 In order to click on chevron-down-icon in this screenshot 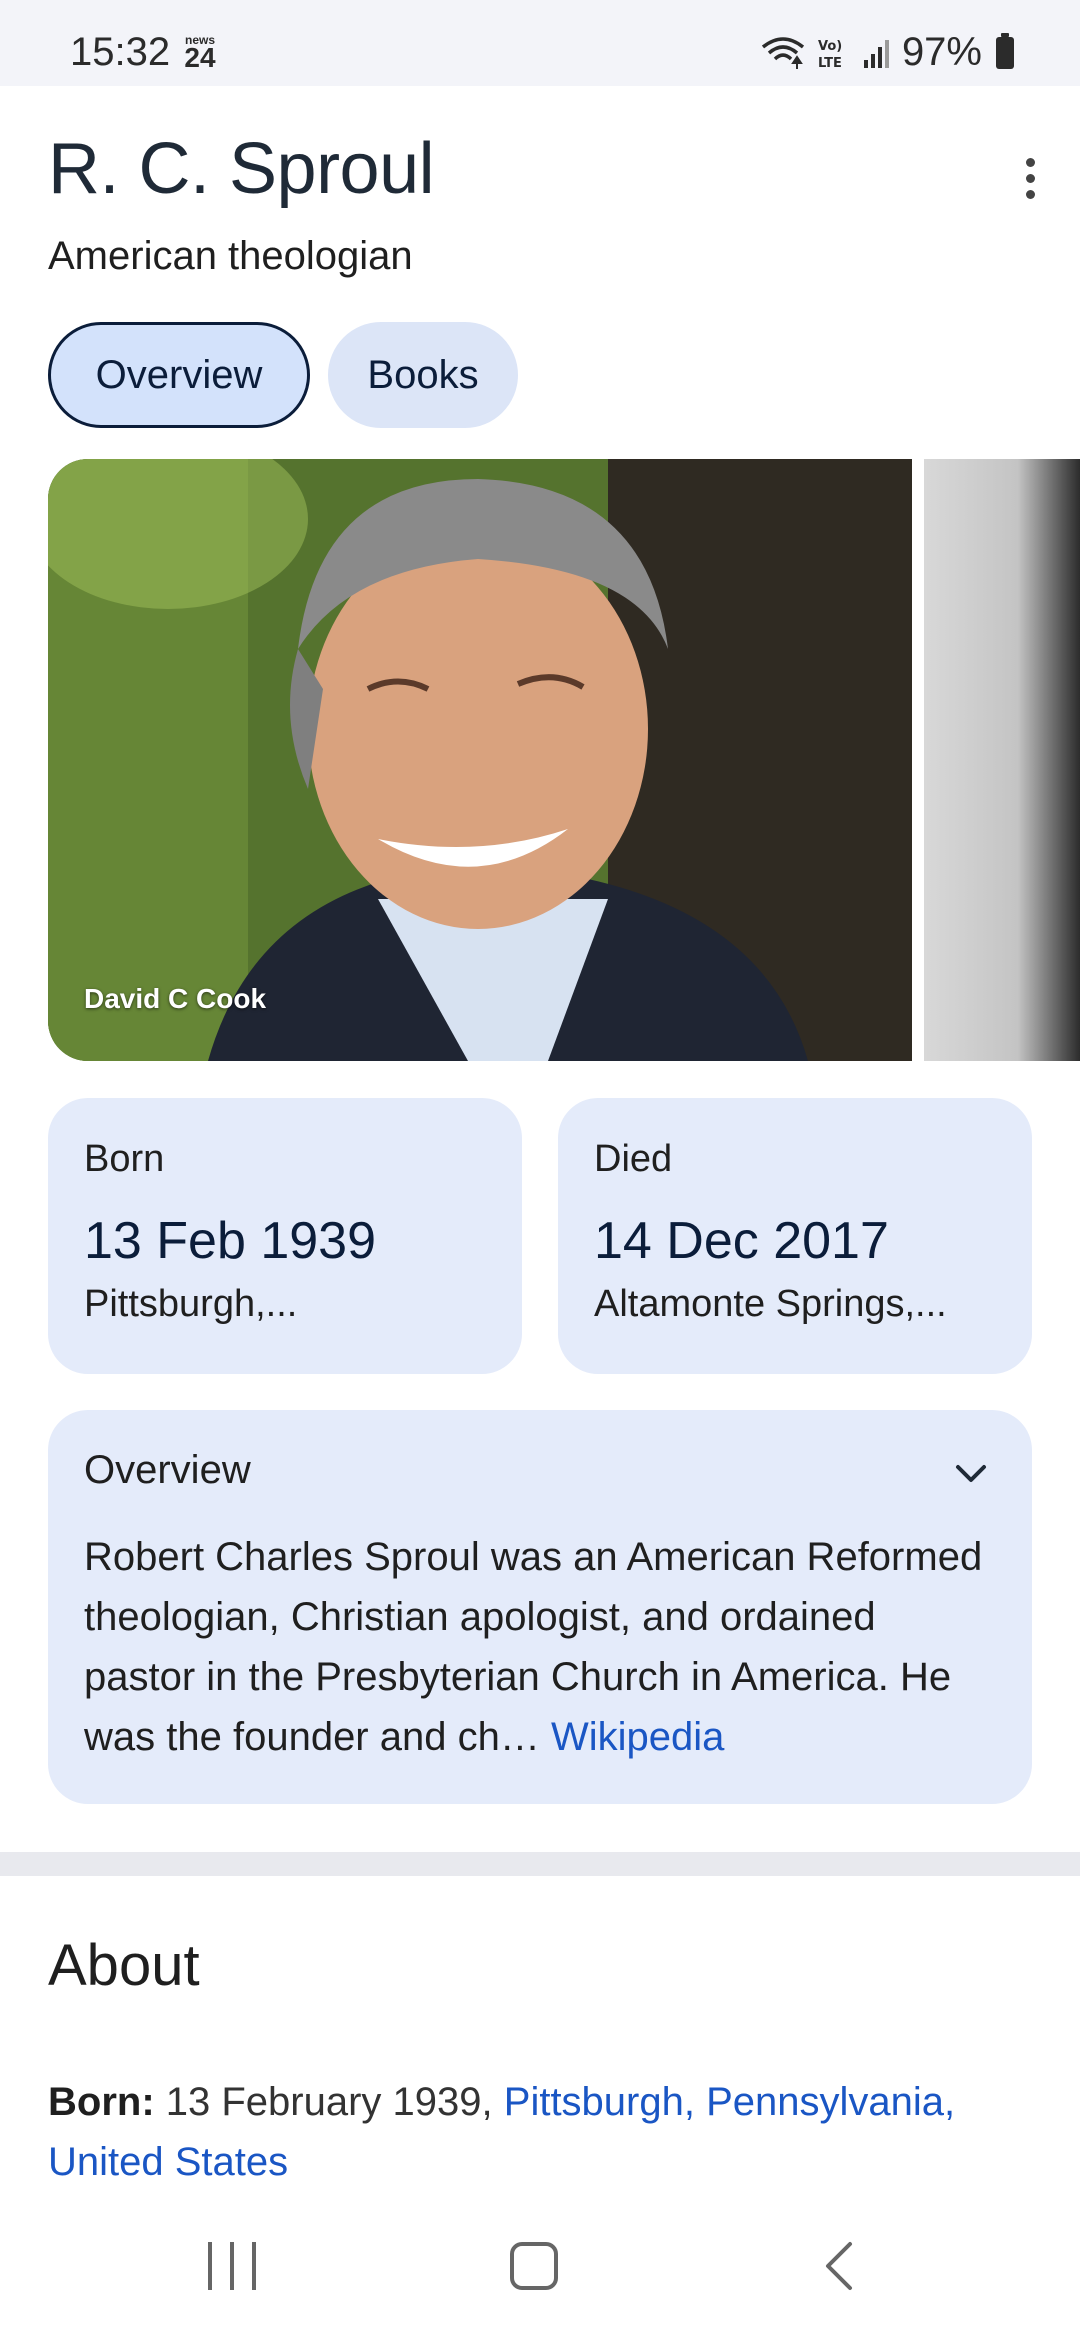, I will do `click(971, 1473)`.